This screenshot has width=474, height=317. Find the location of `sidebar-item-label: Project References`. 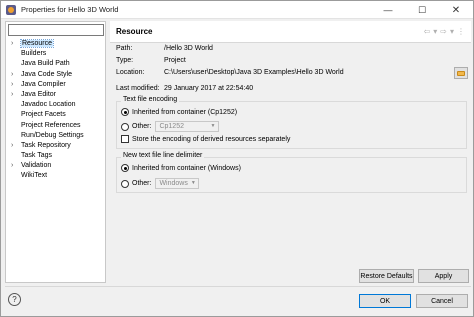

sidebar-item-label: Project References is located at coordinates (51, 125).